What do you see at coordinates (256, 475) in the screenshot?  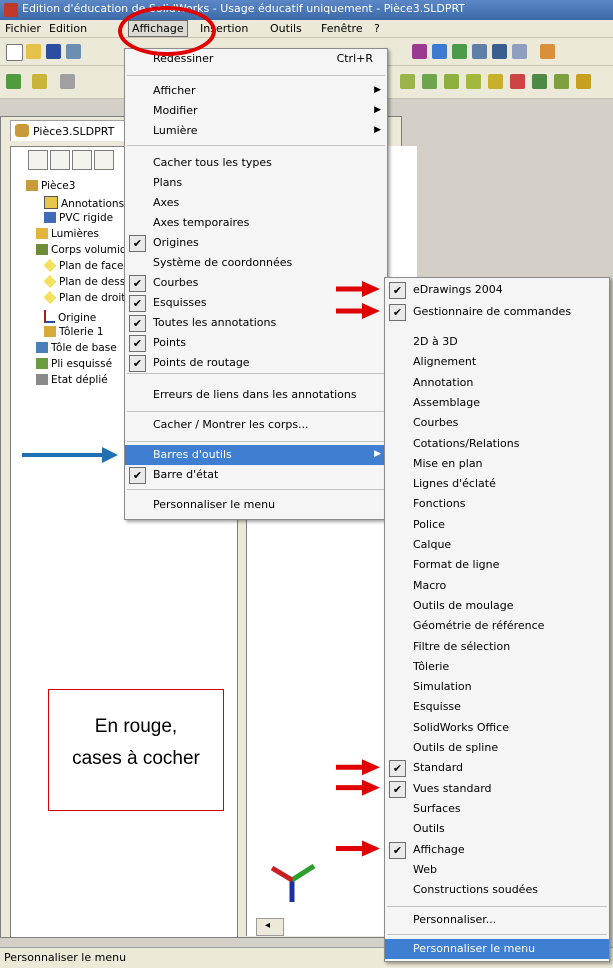 I see `menu-item-barre-etat: ✔ Barre d'état` at bounding box center [256, 475].